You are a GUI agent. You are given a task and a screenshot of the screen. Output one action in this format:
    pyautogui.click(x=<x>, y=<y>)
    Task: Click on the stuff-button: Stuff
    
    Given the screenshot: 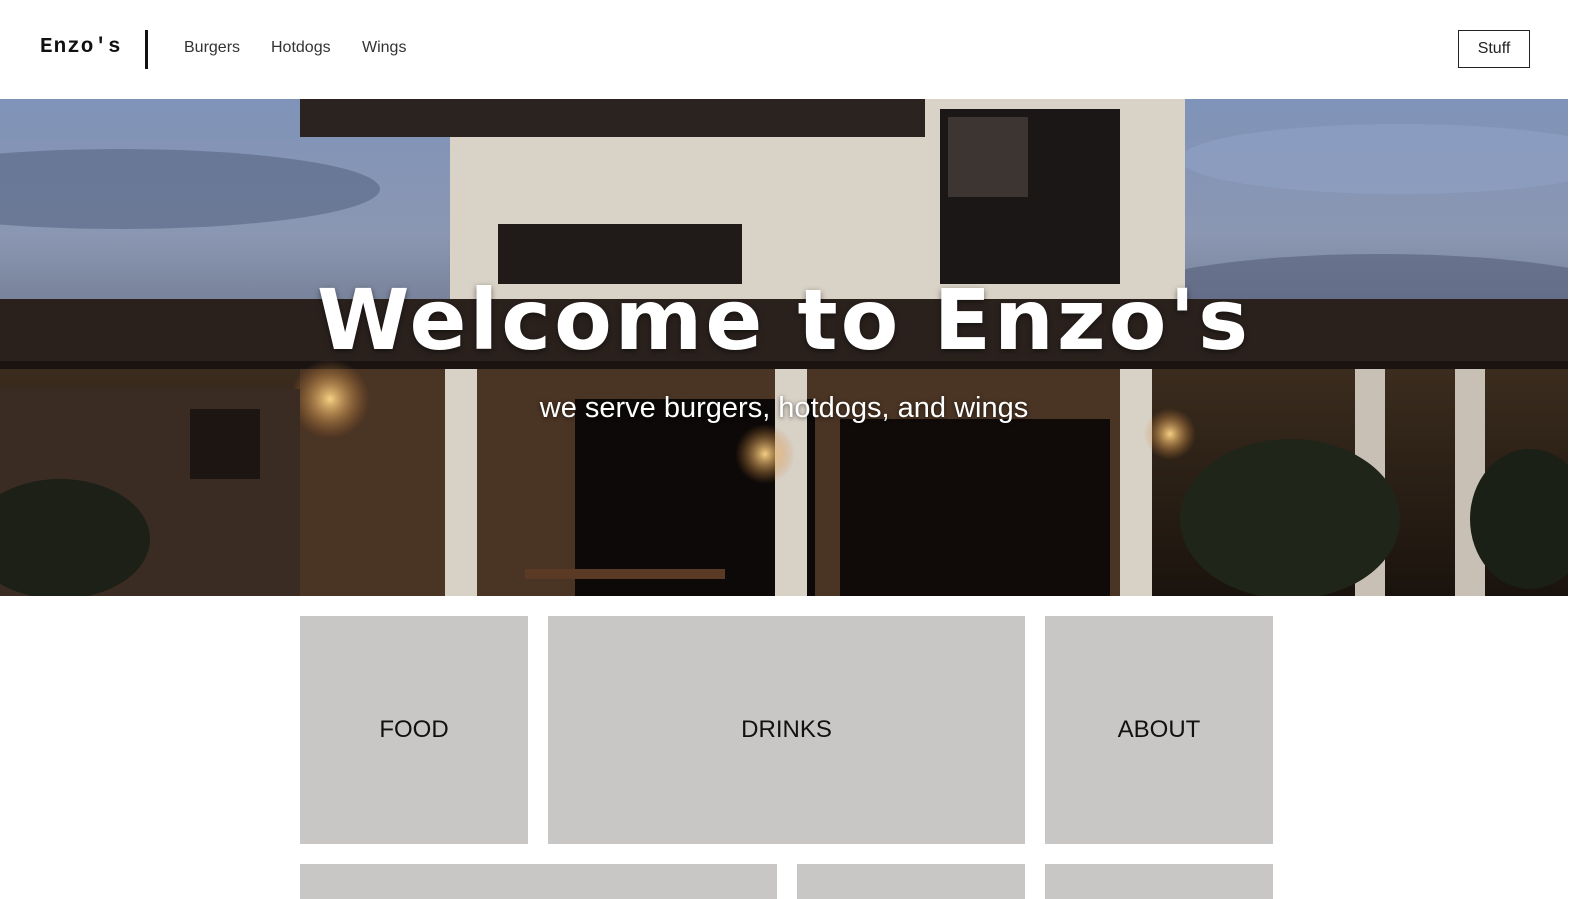 What is the action you would take?
    pyautogui.click(x=1494, y=49)
    